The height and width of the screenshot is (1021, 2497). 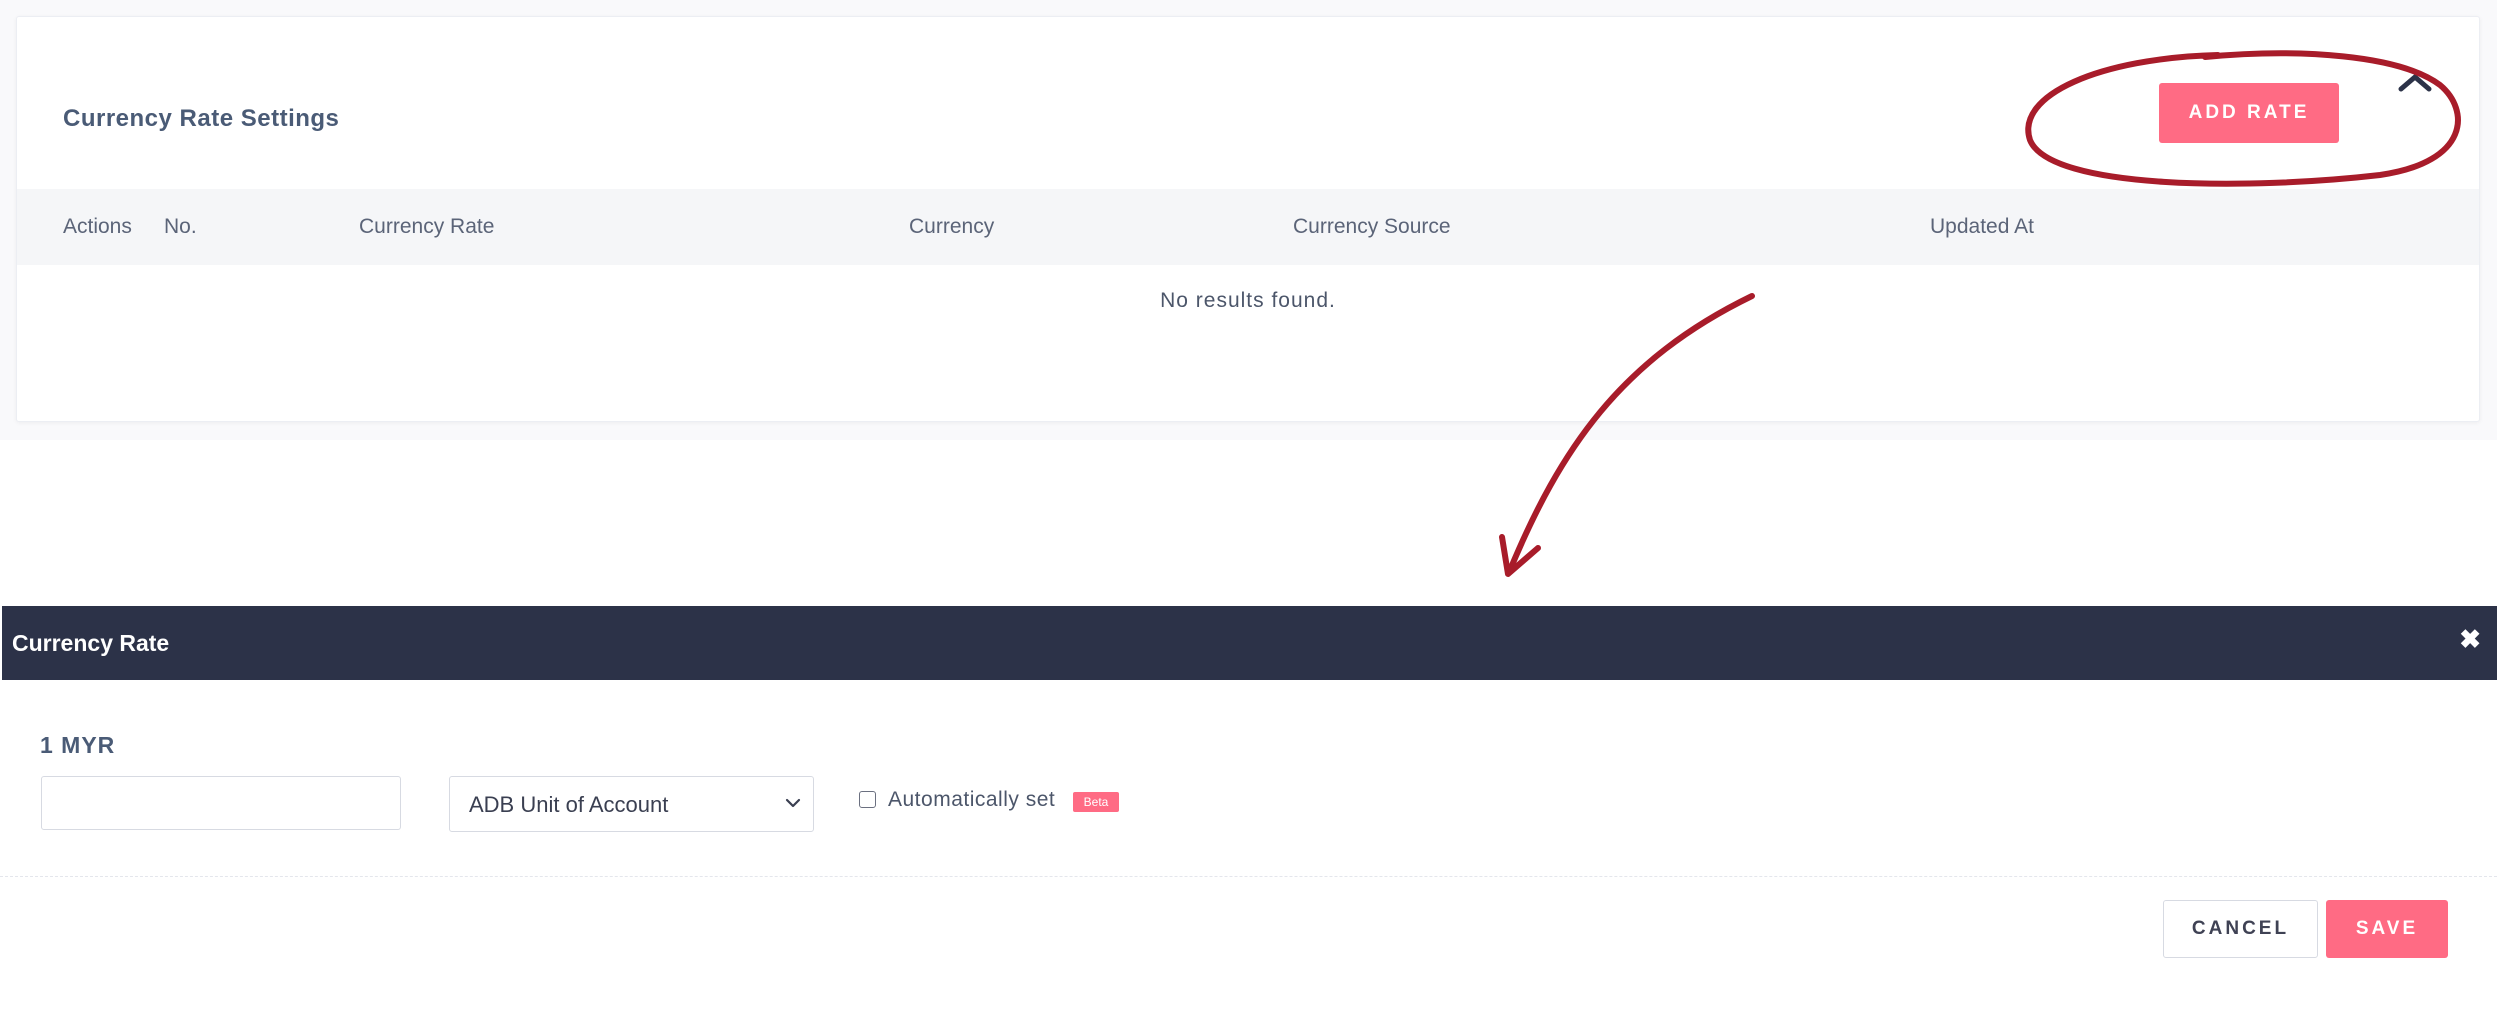 What do you see at coordinates (91, 643) in the screenshot?
I see `modal-title: Currency Rate` at bounding box center [91, 643].